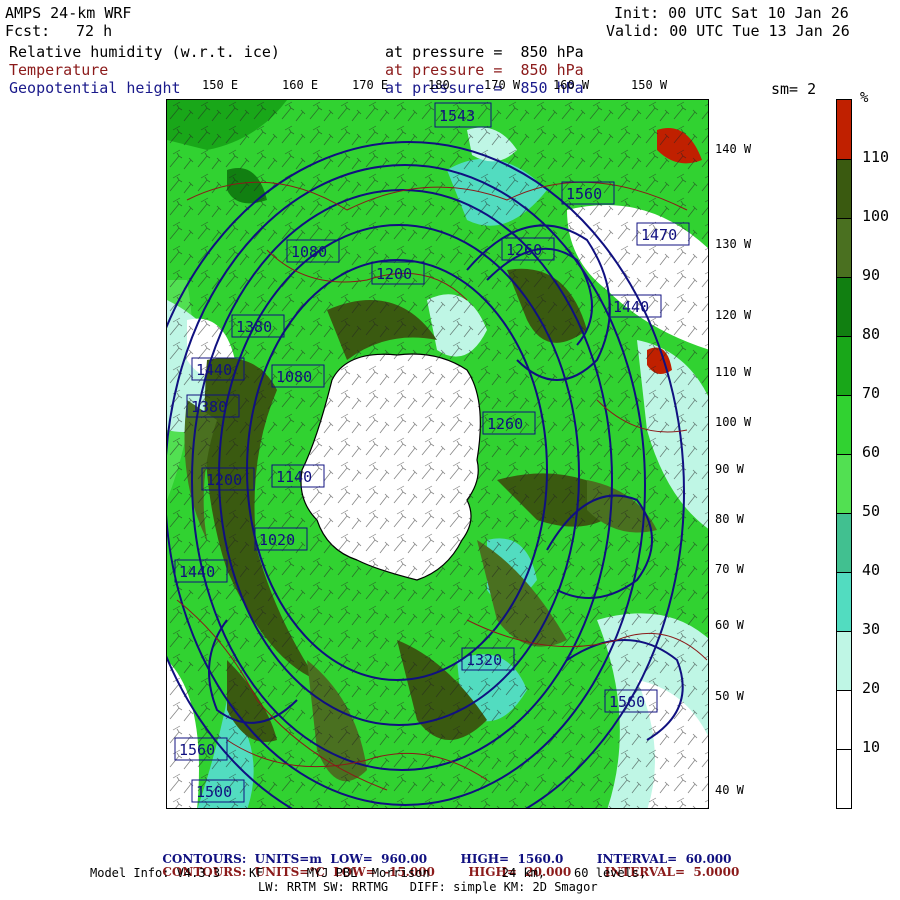  I want to click on lon-label: 180, so click(439, 85).